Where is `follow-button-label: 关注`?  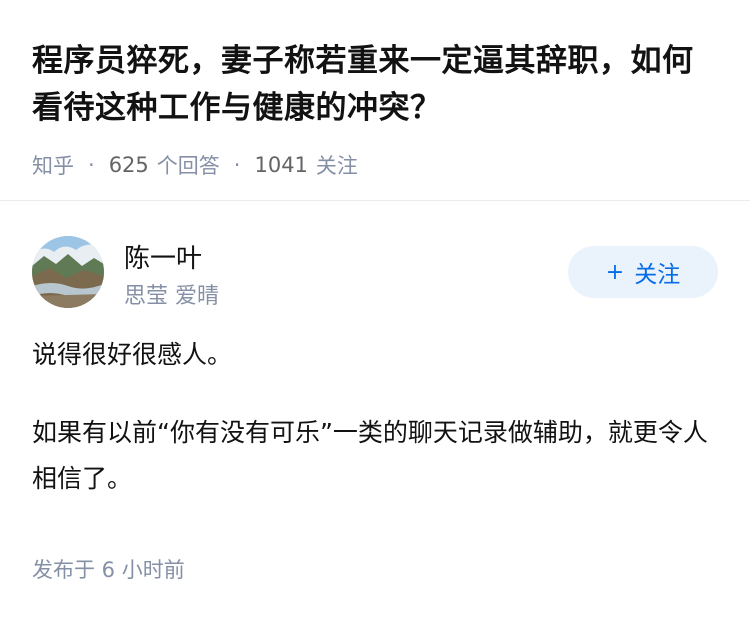
follow-button-label: 关注 is located at coordinates (657, 275).